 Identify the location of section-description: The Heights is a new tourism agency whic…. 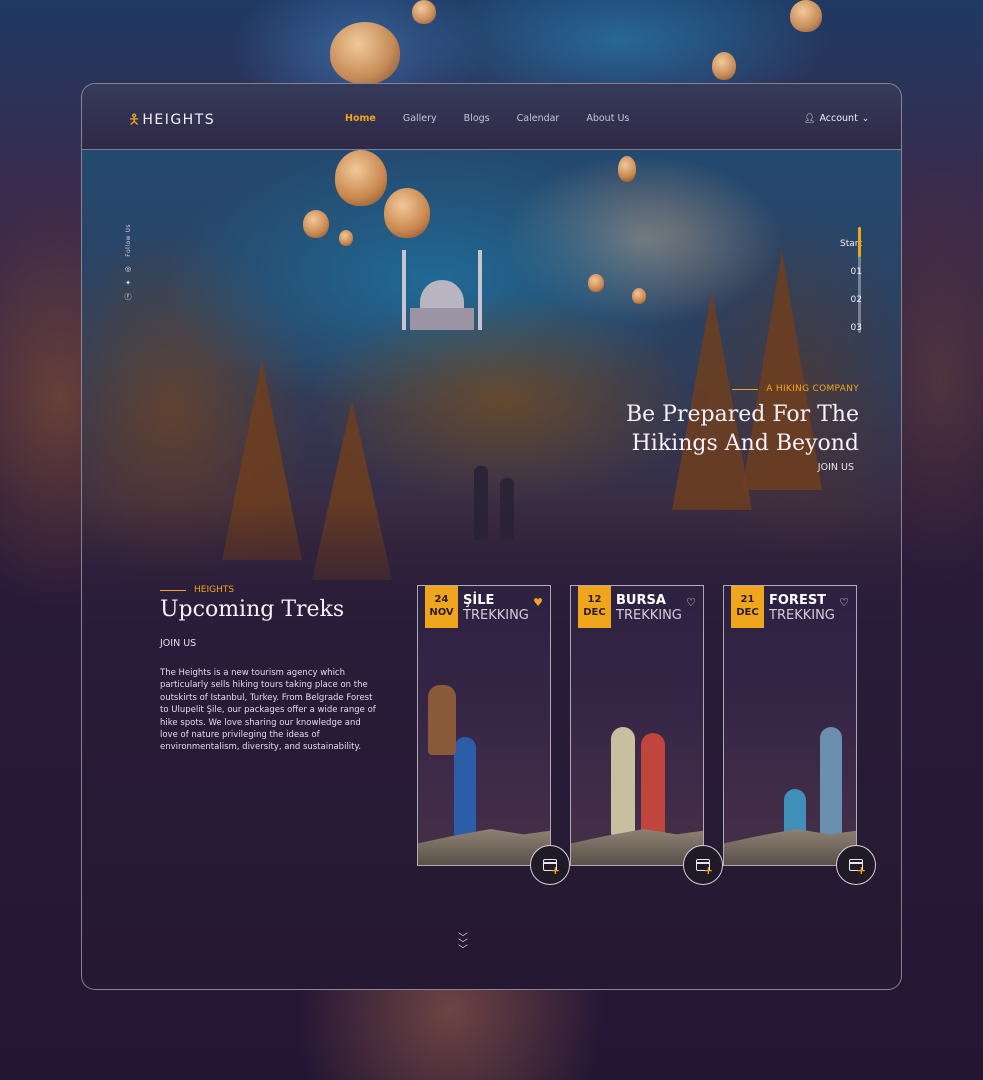
(268, 710).